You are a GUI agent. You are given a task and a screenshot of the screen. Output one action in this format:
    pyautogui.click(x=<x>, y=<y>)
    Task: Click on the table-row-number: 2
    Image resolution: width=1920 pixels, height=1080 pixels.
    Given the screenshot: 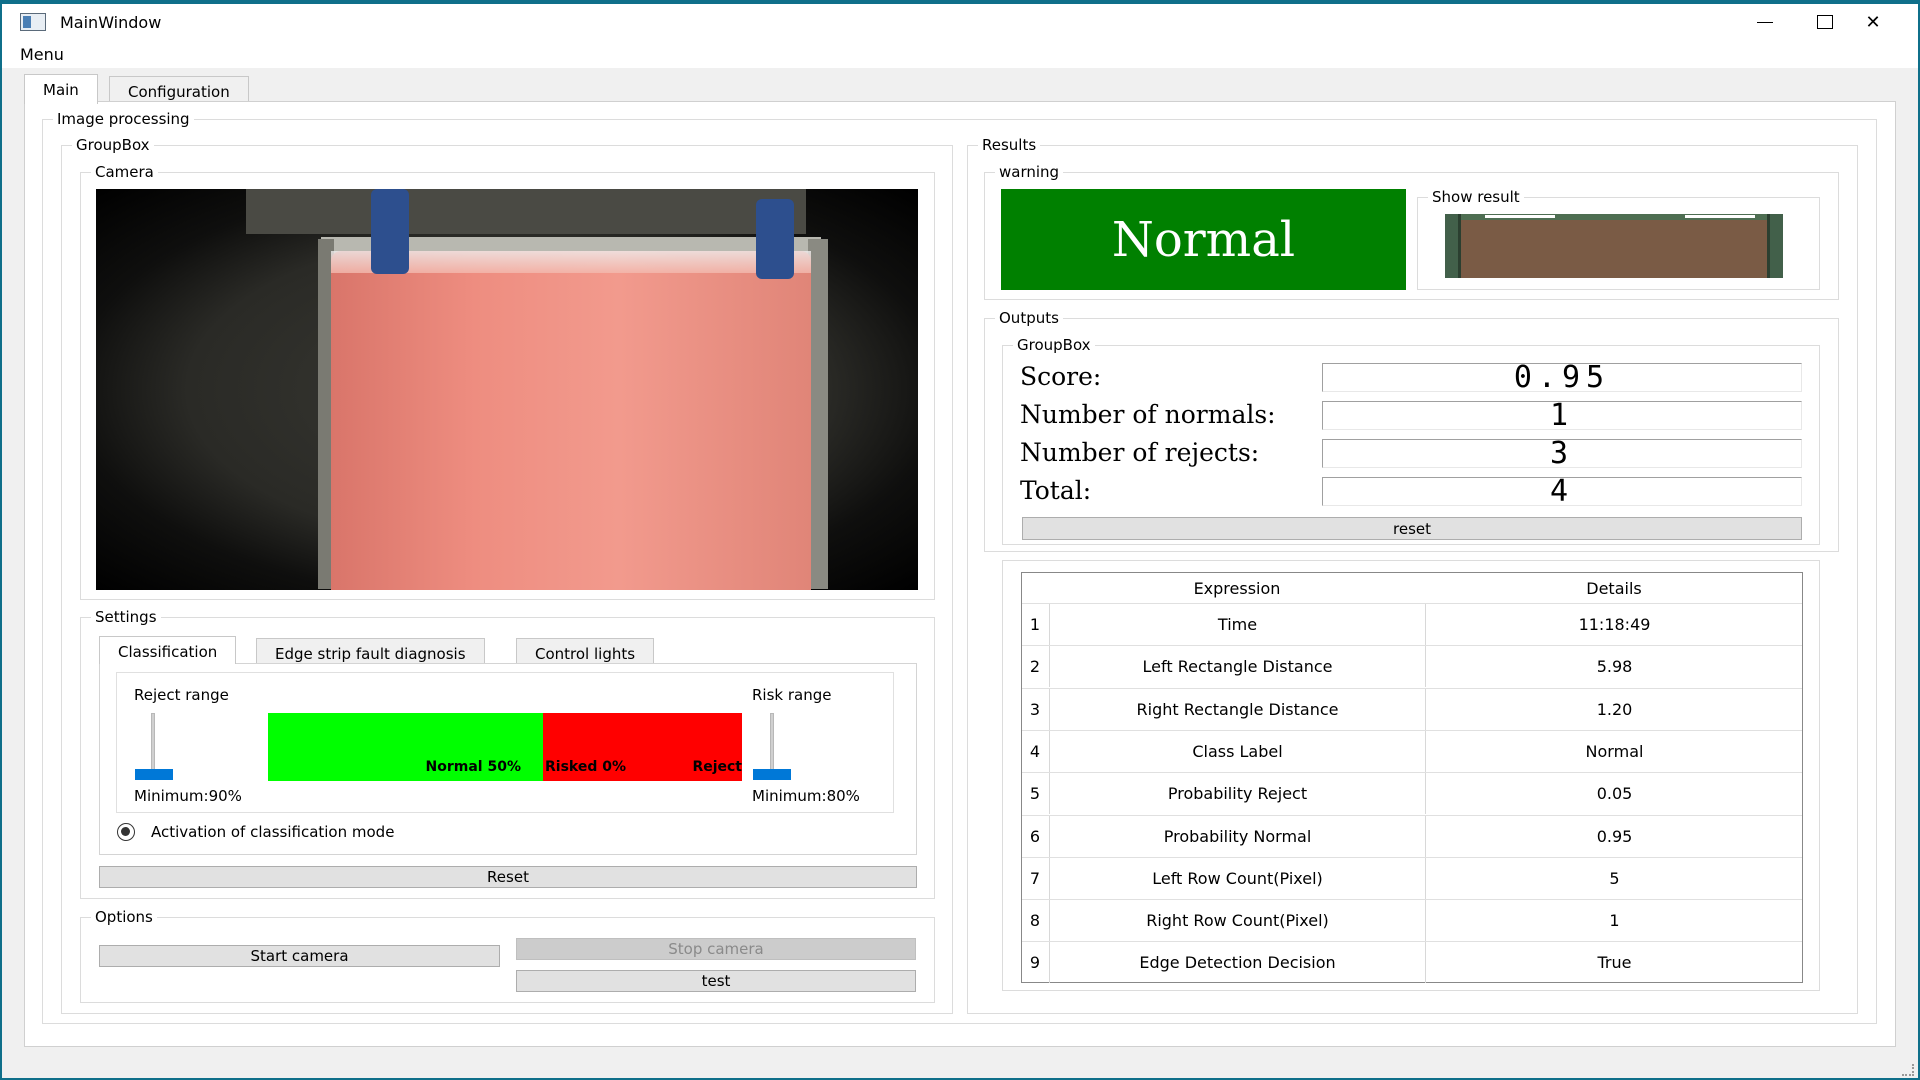 What is the action you would take?
    pyautogui.click(x=1035, y=667)
    